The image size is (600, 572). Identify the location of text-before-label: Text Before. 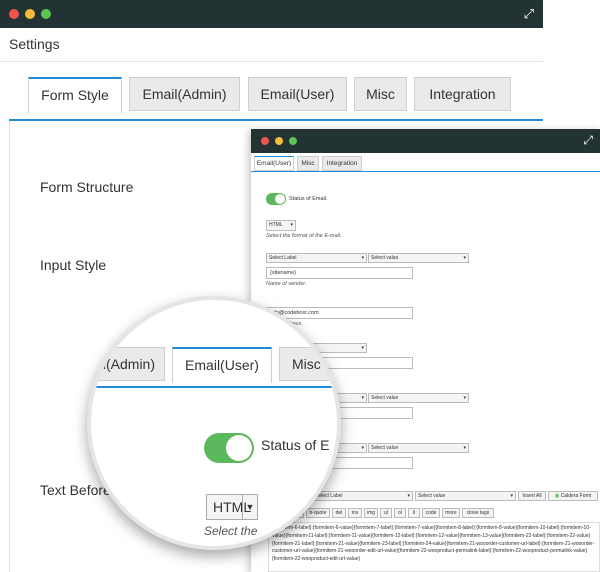
(75, 490).